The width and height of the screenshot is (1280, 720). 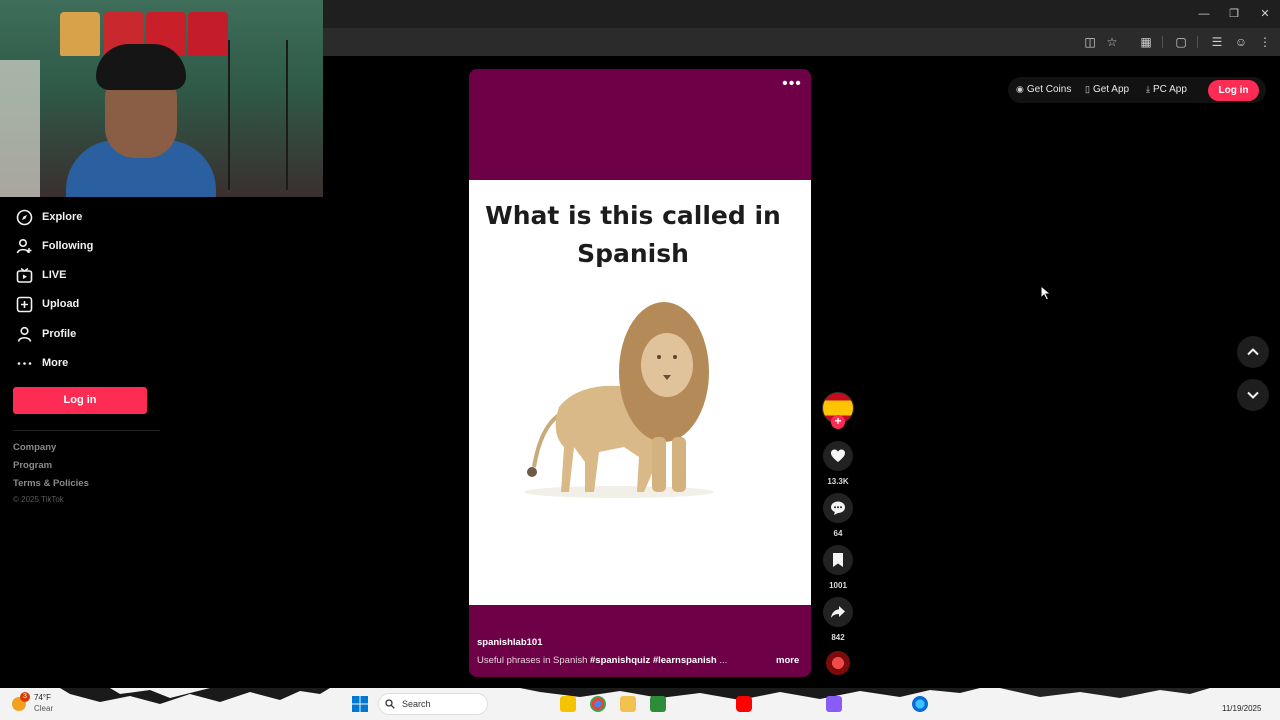 What do you see at coordinates (532, 660) in the screenshot?
I see `caption-text: Useful phrases in Spanish` at bounding box center [532, 660].